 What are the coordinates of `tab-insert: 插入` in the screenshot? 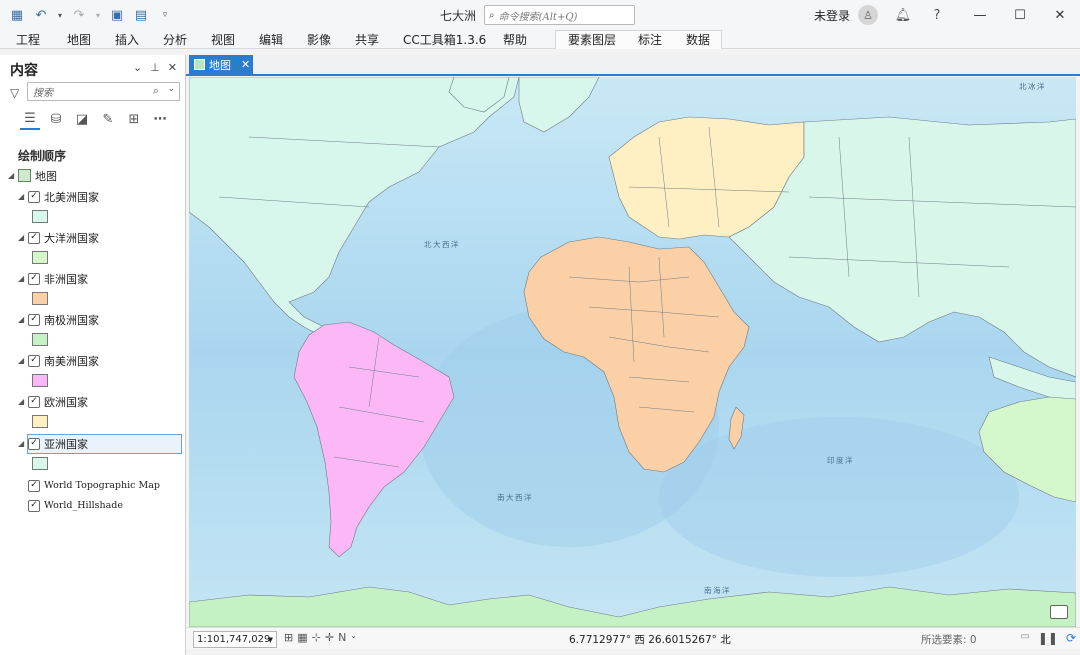 It's located at (127, 39).